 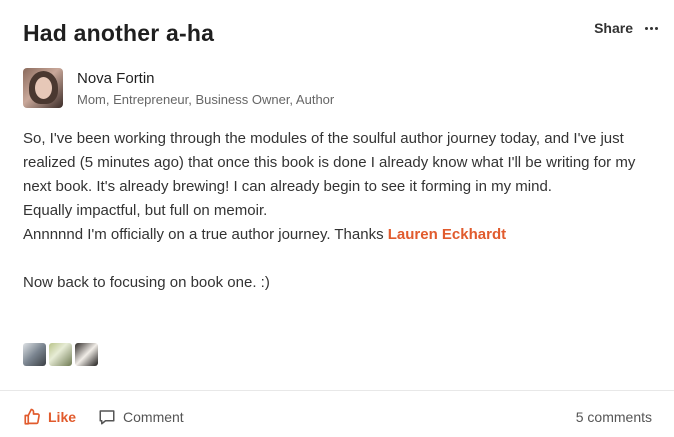 I want to click on comment-button: Comment, so click(x=141, y=417).